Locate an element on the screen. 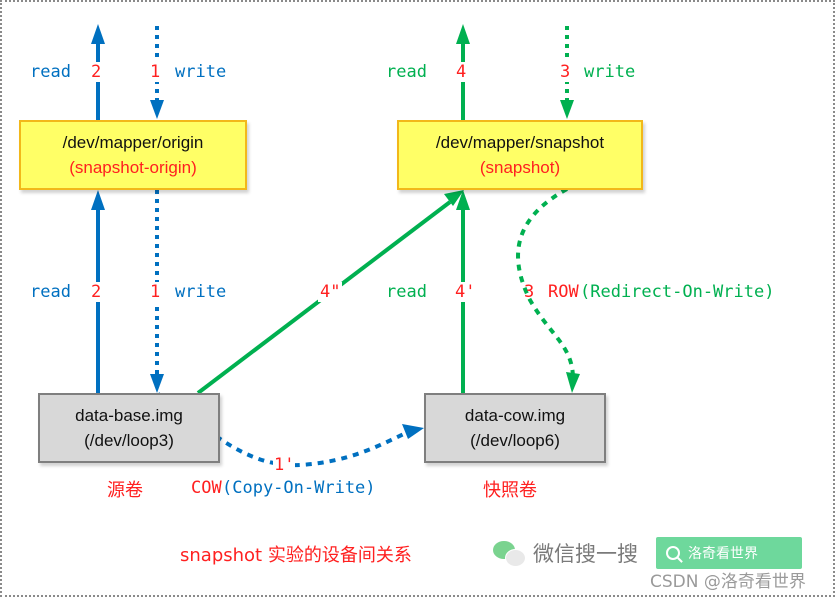  origin-bottom-read-step: 2 is located at coordinates (96, 292).